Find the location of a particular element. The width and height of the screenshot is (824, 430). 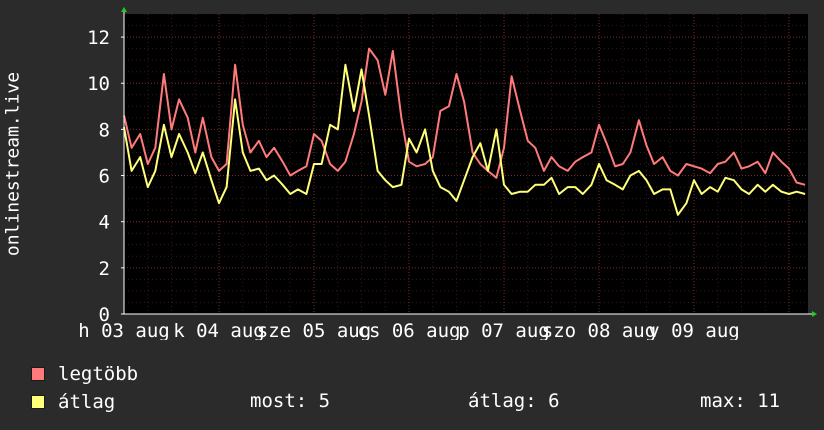

y-tick-label: 4 is located at coordinates (104, 223).